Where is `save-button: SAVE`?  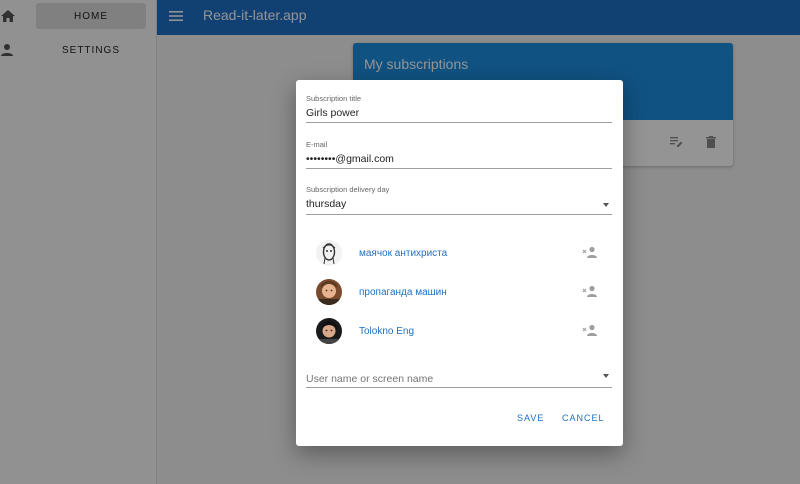
save-button: SAVE is located at coordinates (530, 418).